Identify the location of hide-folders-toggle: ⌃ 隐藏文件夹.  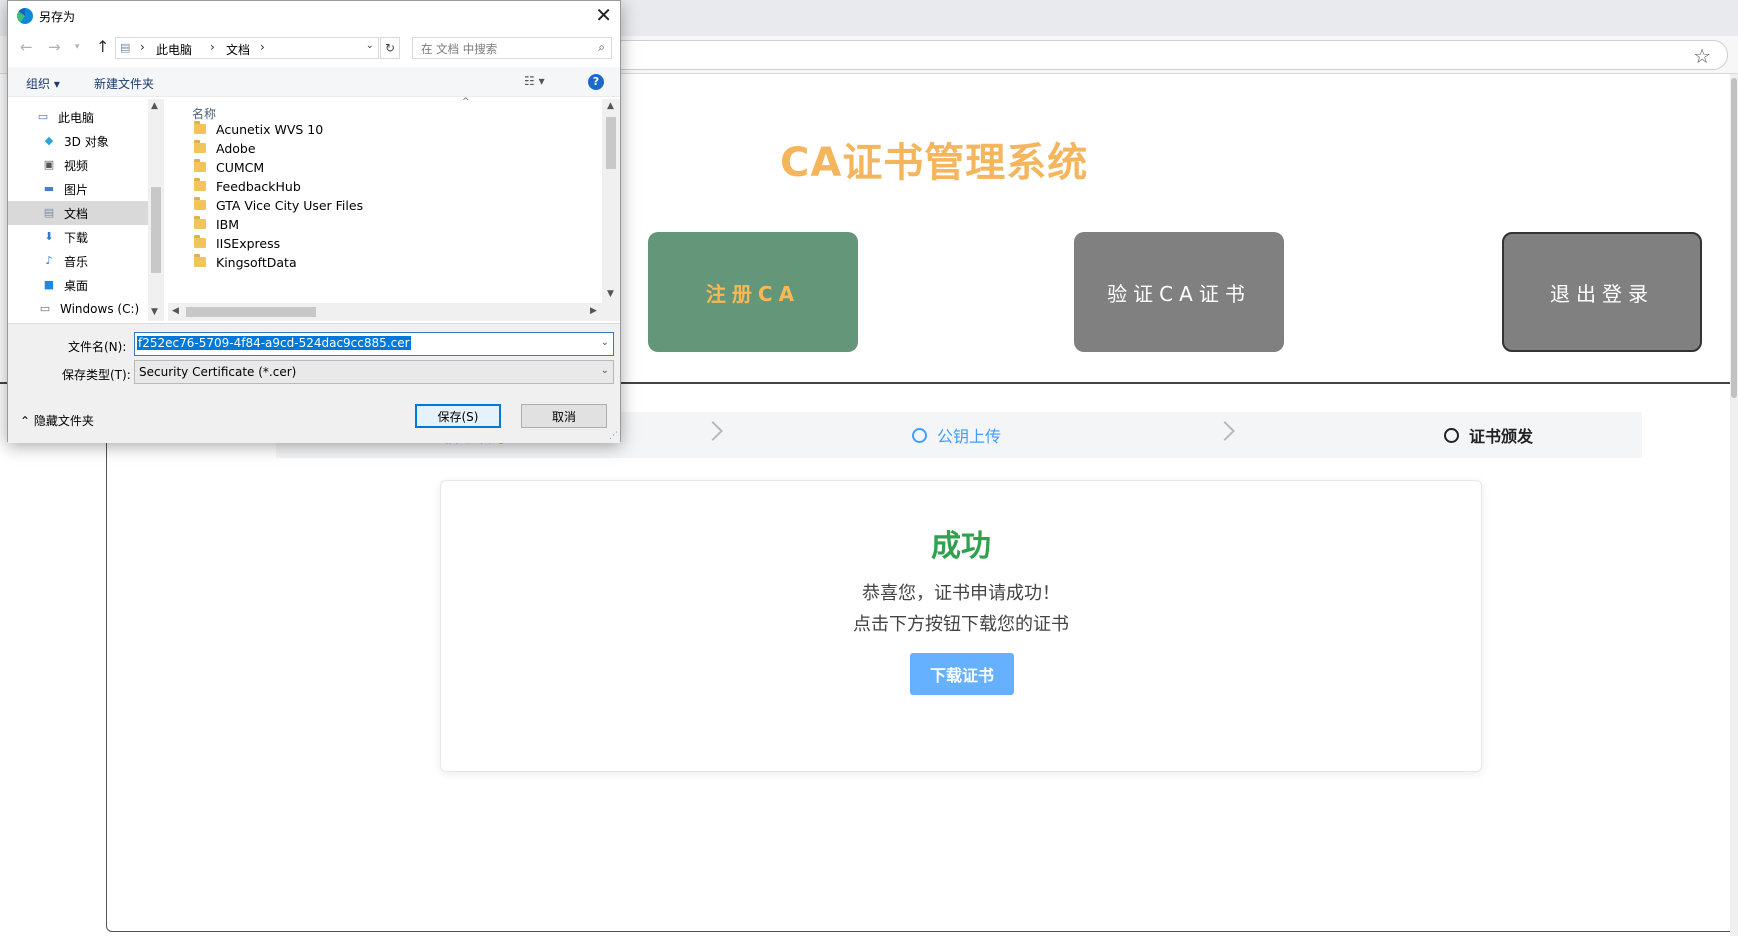
(57, 420).